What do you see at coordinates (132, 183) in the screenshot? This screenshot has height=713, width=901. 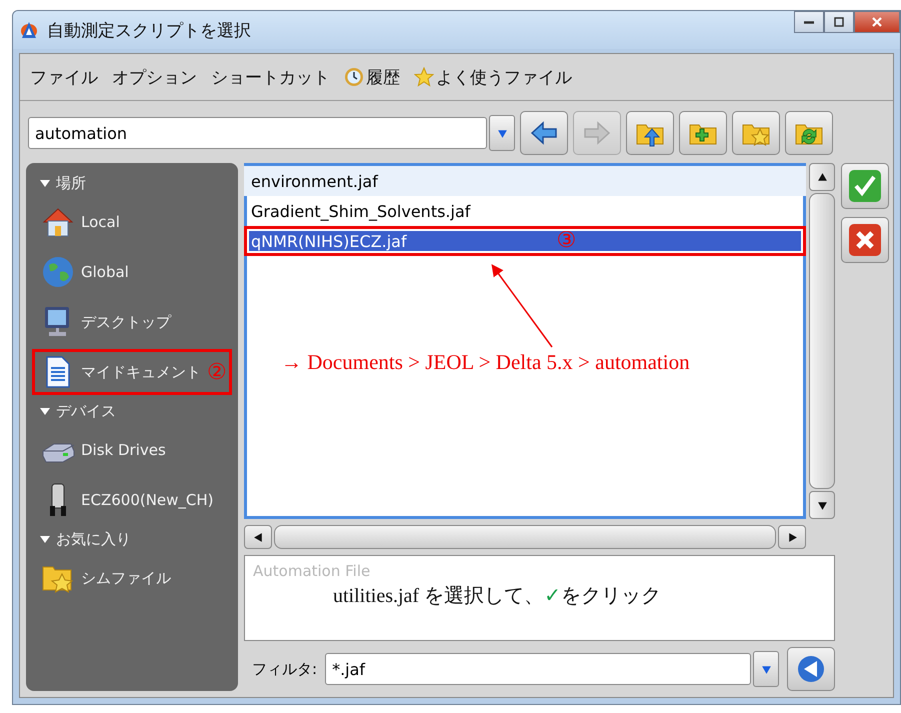 I see `section-header: 場所` at bounding box center [132, 183].